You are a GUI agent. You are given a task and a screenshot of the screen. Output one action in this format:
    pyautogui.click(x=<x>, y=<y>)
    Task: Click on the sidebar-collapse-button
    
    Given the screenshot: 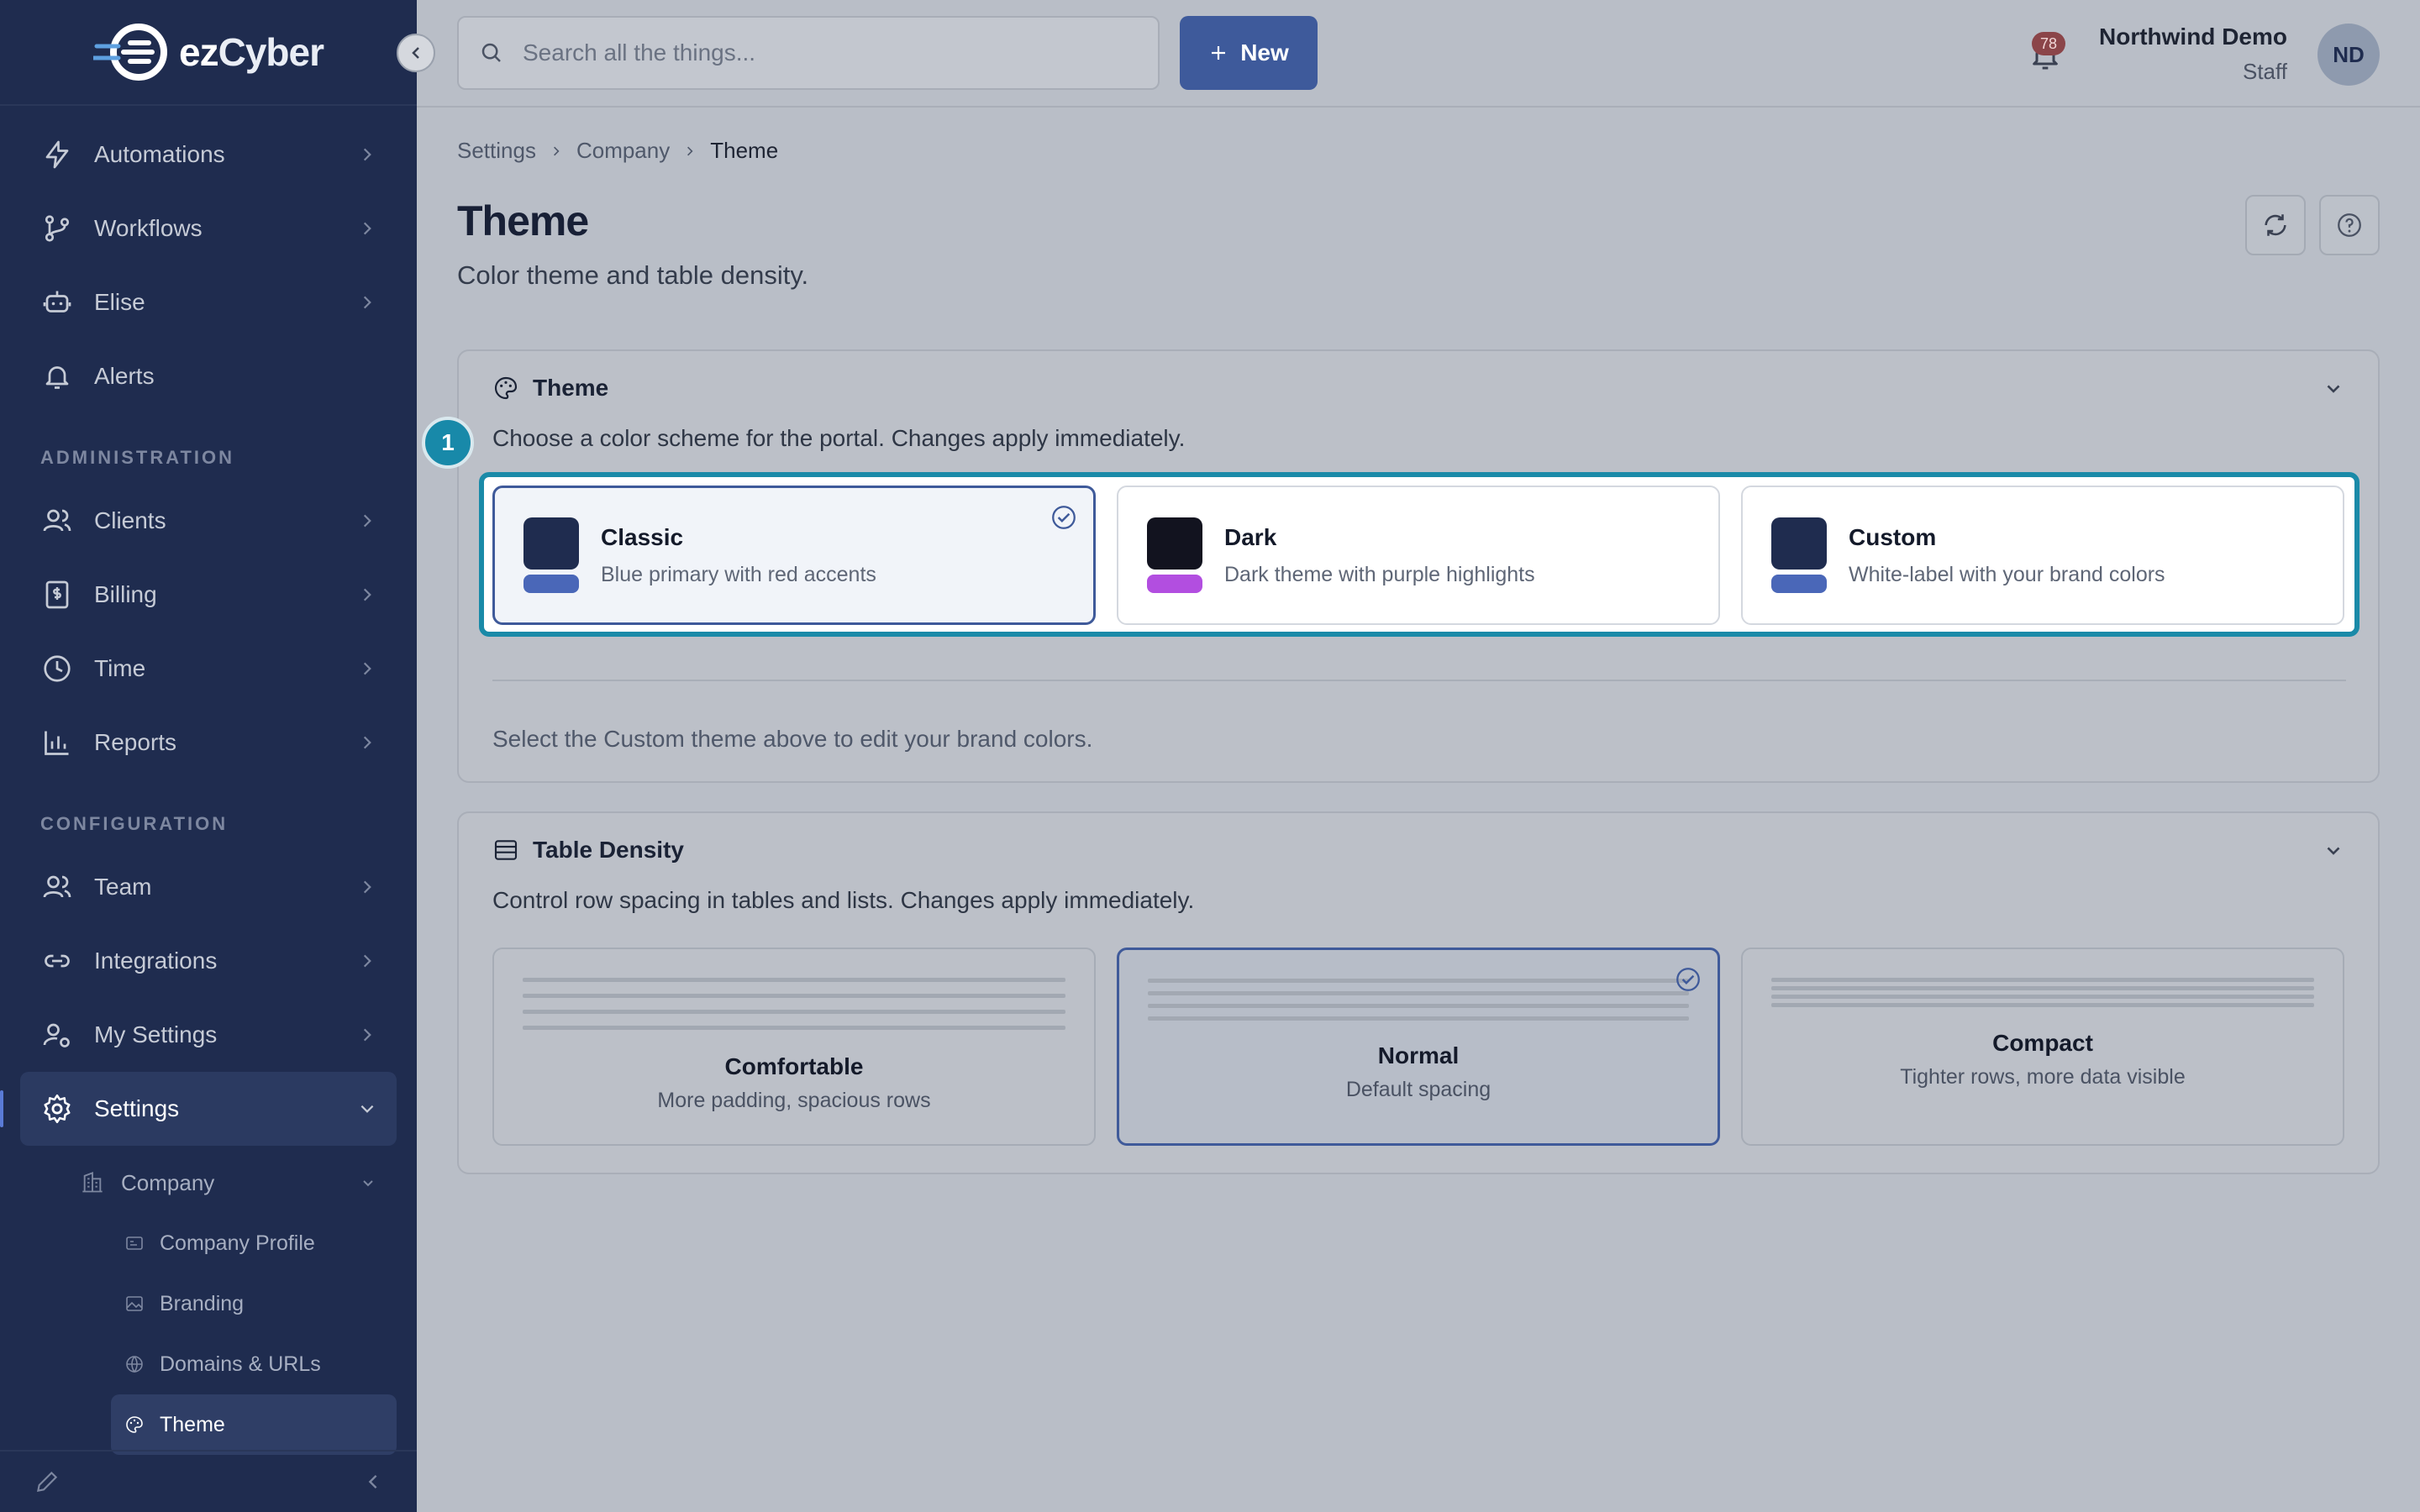 What is the action you would take?
    pyautogui.click(x=416, y=53)
    